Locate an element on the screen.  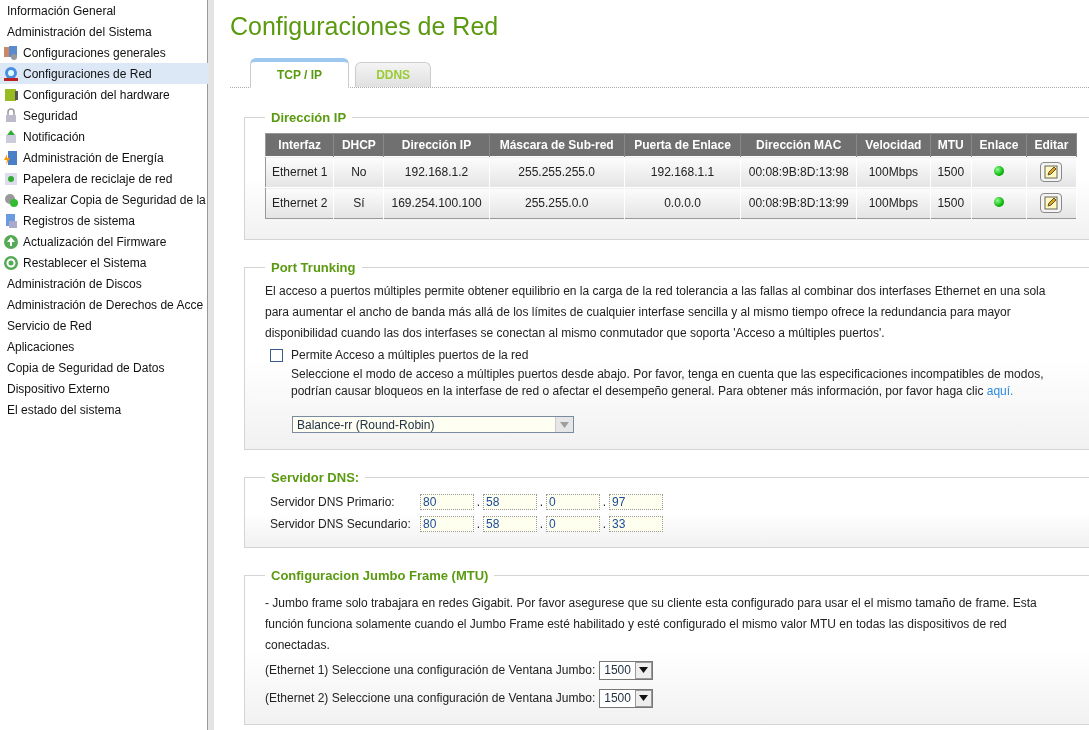
column-header: DHCP is located at coordinates (358, 145).